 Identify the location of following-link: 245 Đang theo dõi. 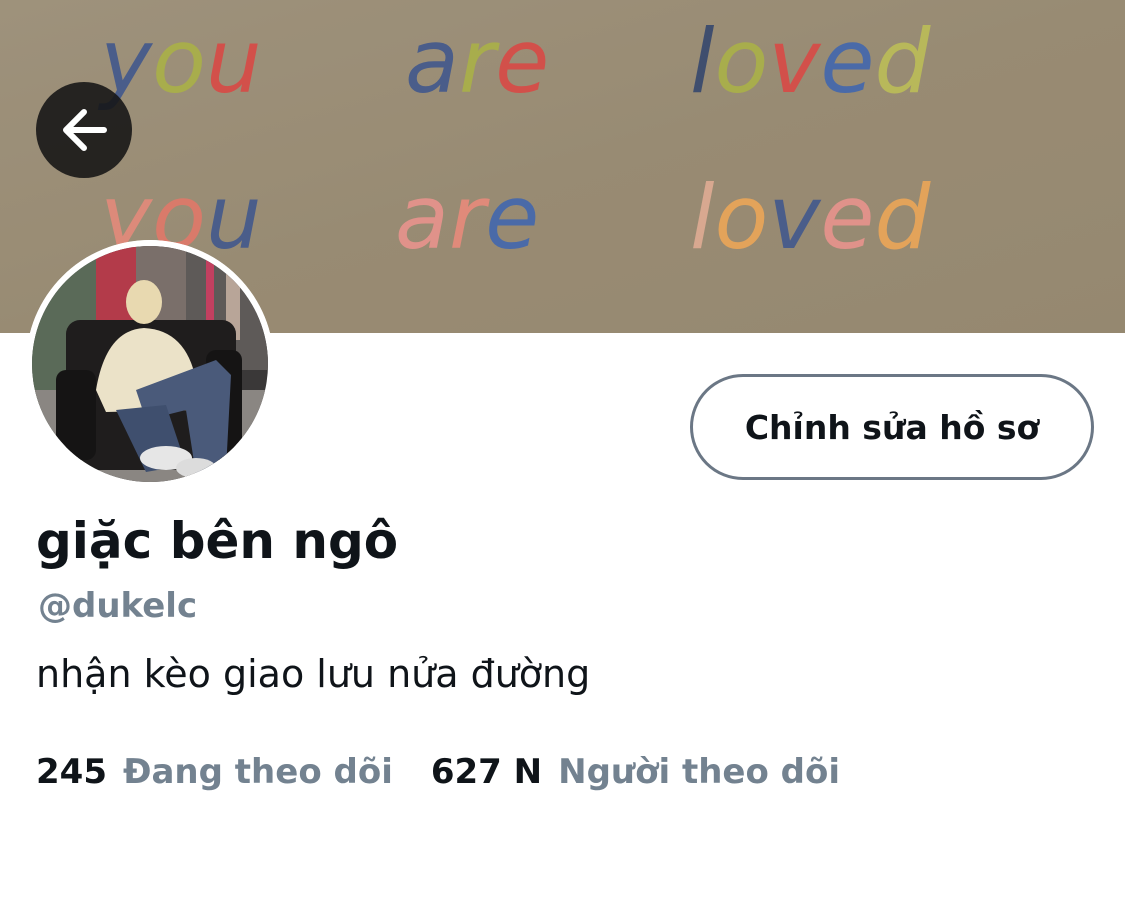
(214, 772).